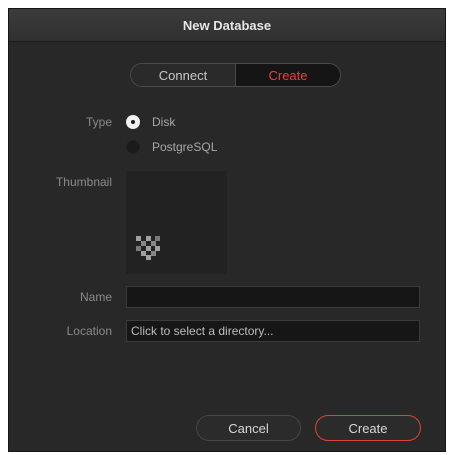 The height and width of the screenshot is (455, 452). Describe the element at coordinates (148, 248) in the screenshot. I see `database-thumbnail-icon` at that location.